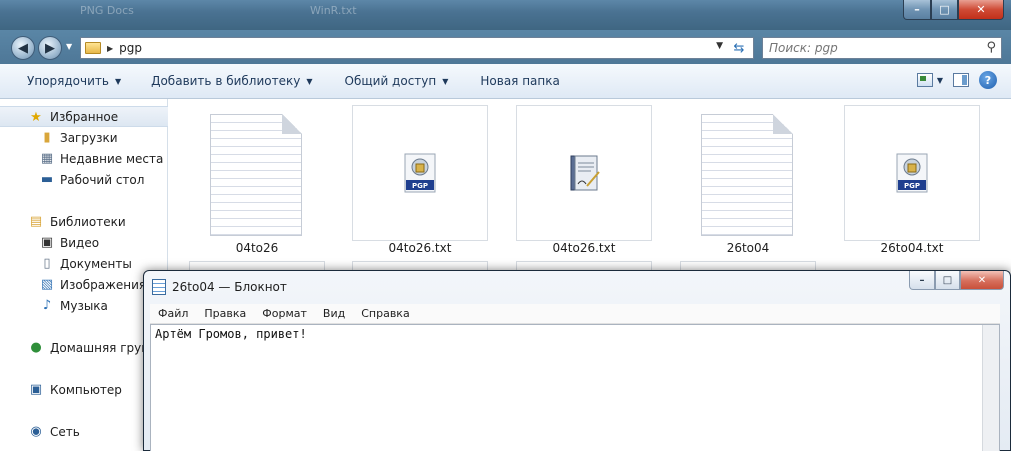 This screenshot has width=1011, height=451. Describe the element at coordinates (912, 248) in the screenshot. I see `file-name: 26to04.txt` at that location.